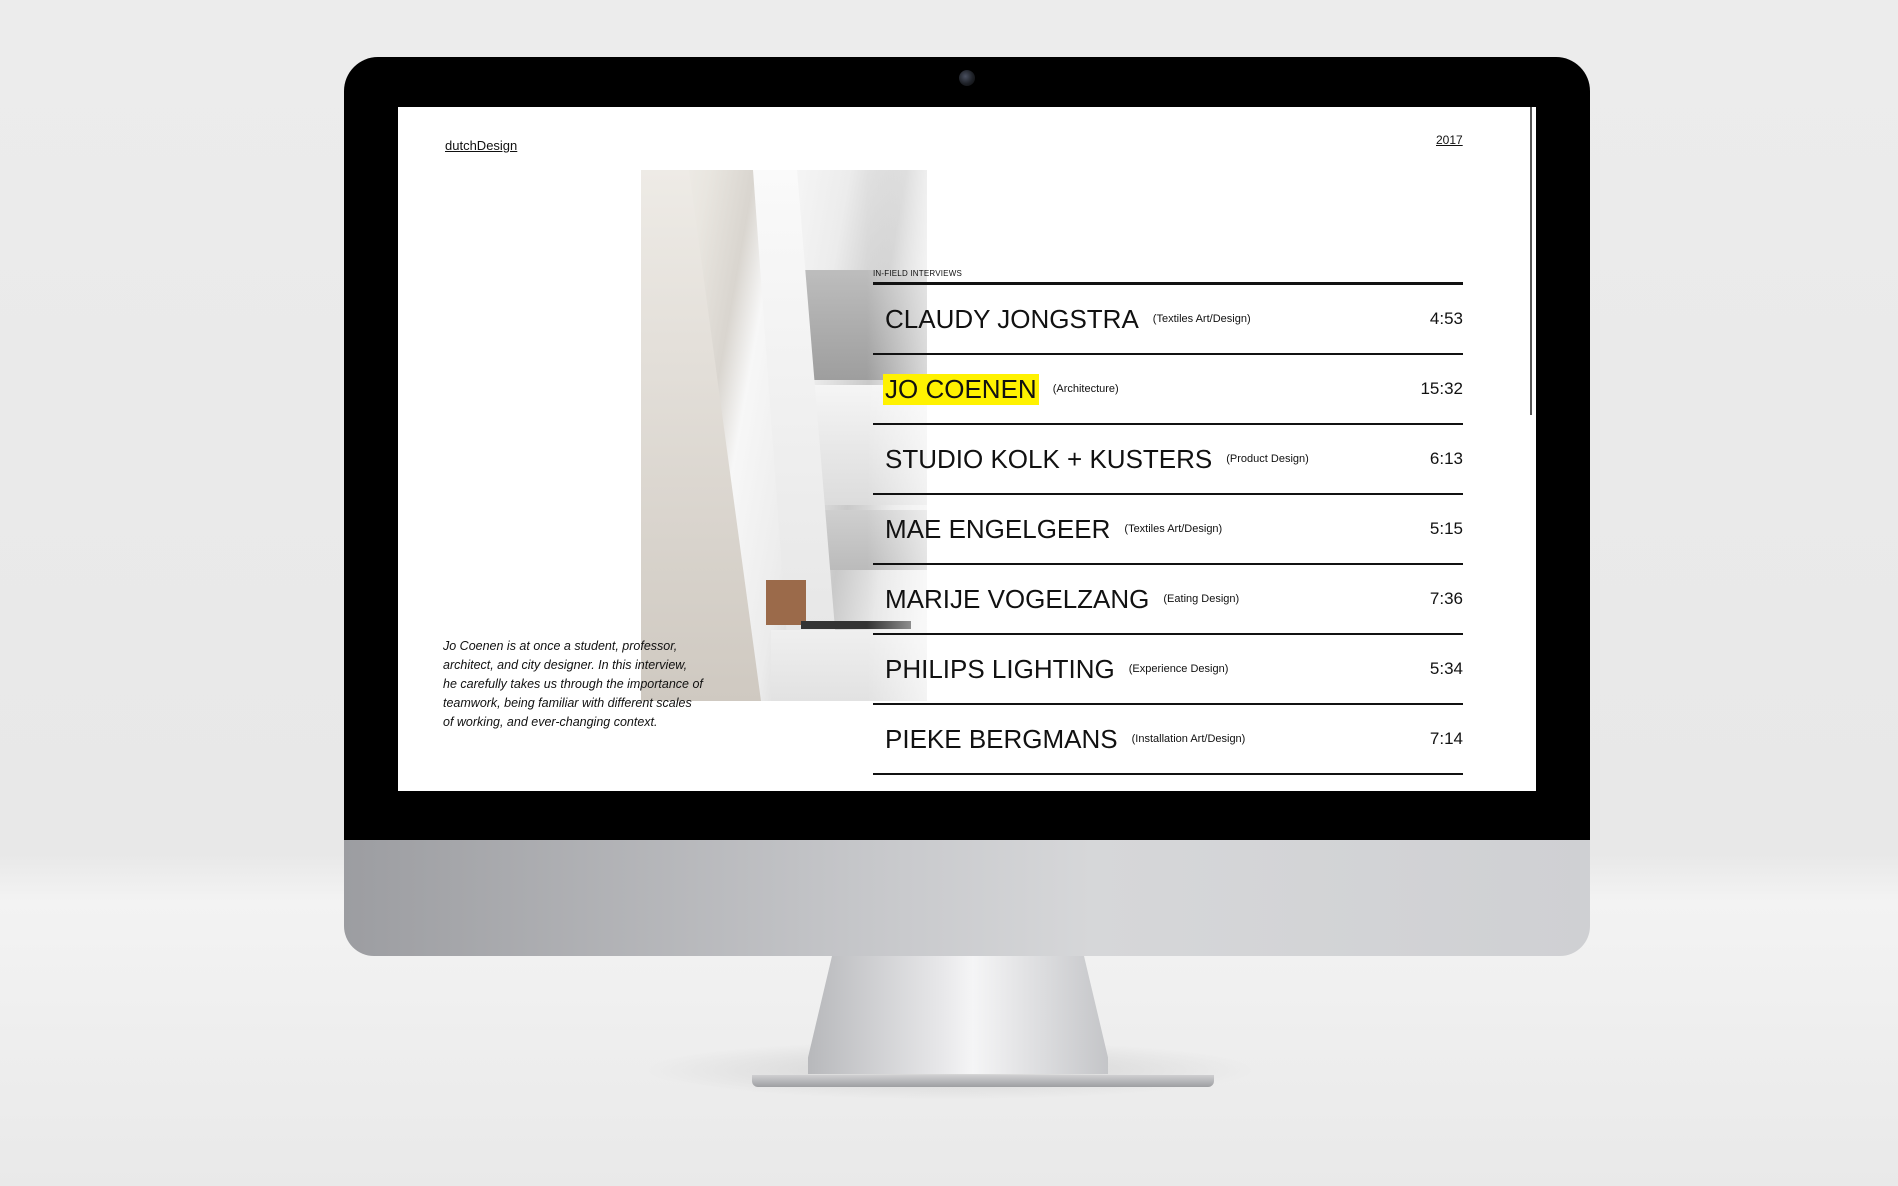 This screenshot has height=1186, width=1898. I want to click on interview-duration: 5:15, so click(1446, 528).